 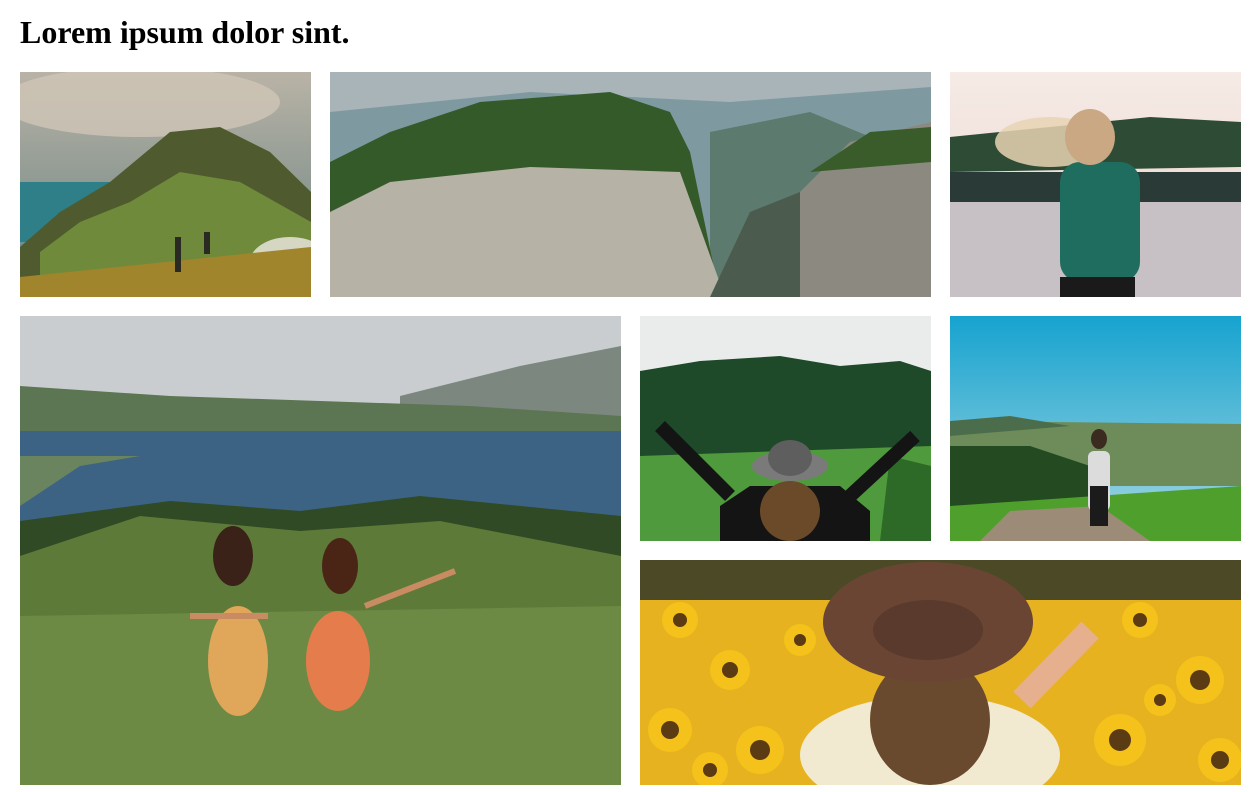 I want to click on mountain-ridge-image, so click(x=165, y=184).